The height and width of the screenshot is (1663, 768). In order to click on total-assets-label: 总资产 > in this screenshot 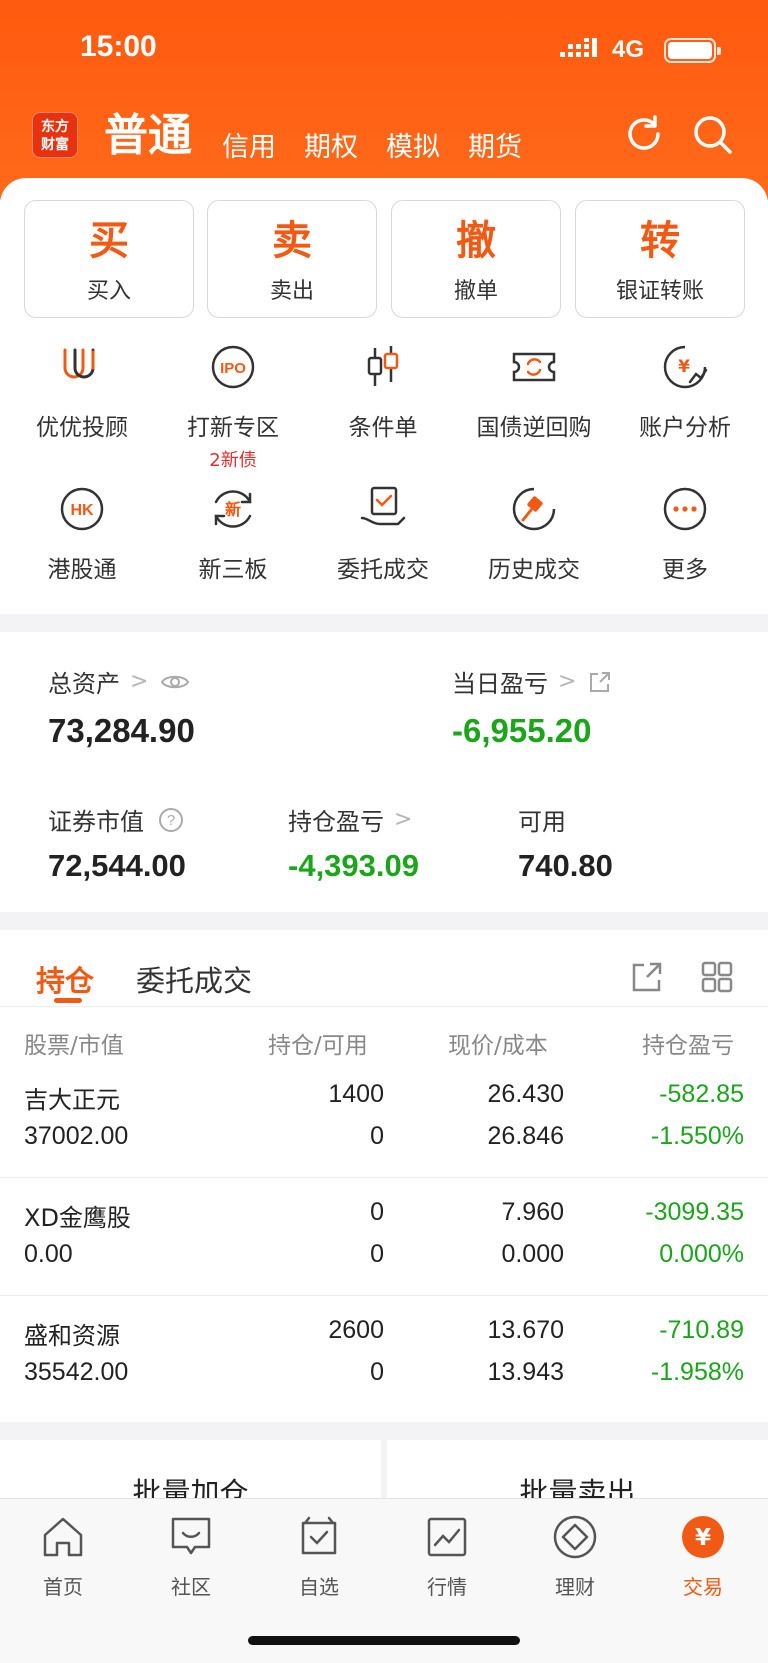, I will do `click(119, 681)`.